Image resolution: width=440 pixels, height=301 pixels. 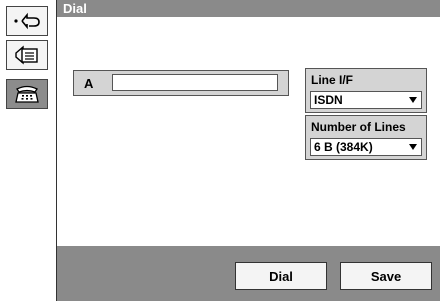 I want to click on document-list-icon, so click(x=26, y=55).